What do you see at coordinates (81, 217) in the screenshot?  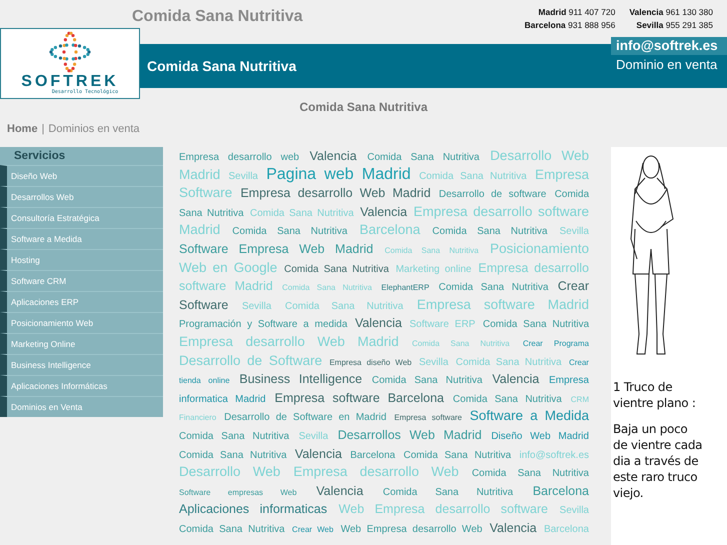 I see `sidebar-item: Consultoría Estratégica` at bounding box center [81, 217].